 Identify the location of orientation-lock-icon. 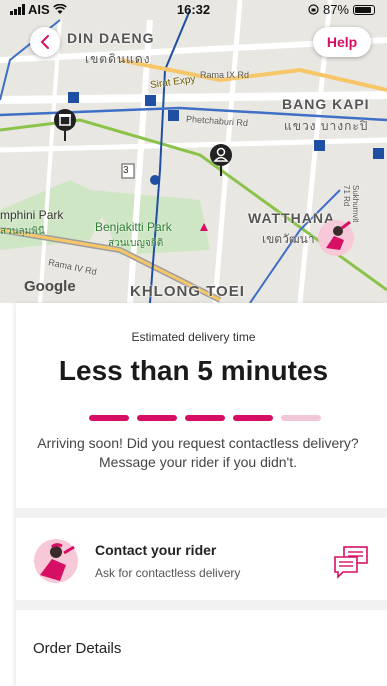
(313, 9).